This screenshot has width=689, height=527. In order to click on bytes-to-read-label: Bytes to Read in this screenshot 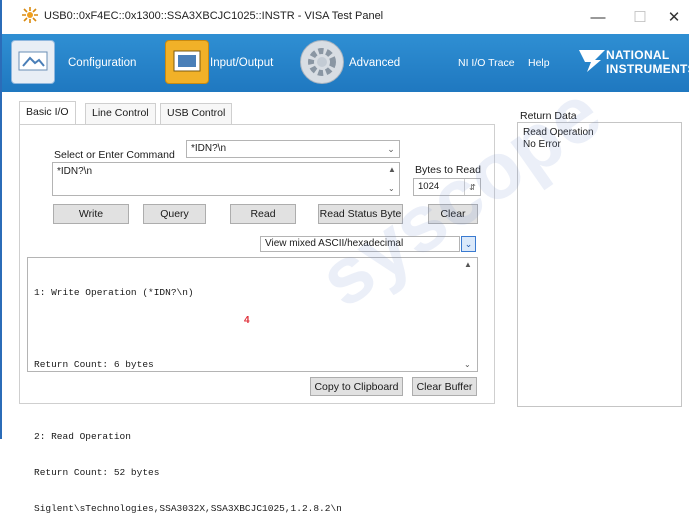, I will do `click(448, 170)`.